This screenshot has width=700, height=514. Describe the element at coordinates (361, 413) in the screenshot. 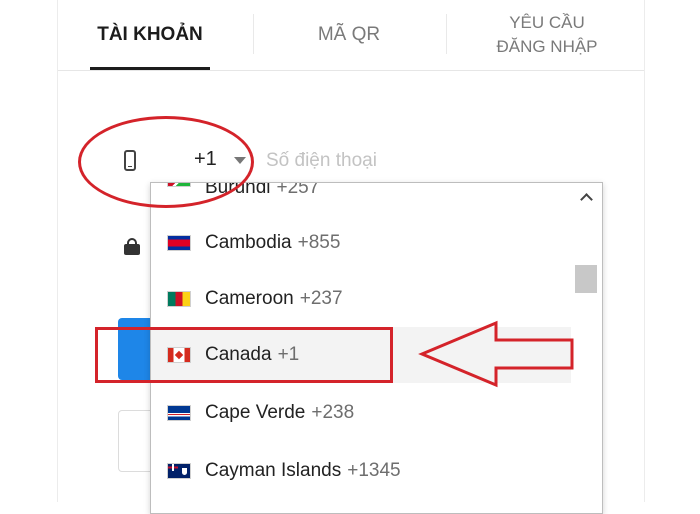

I see `country-option-cape-verde: Cape Verde +238` at that location.